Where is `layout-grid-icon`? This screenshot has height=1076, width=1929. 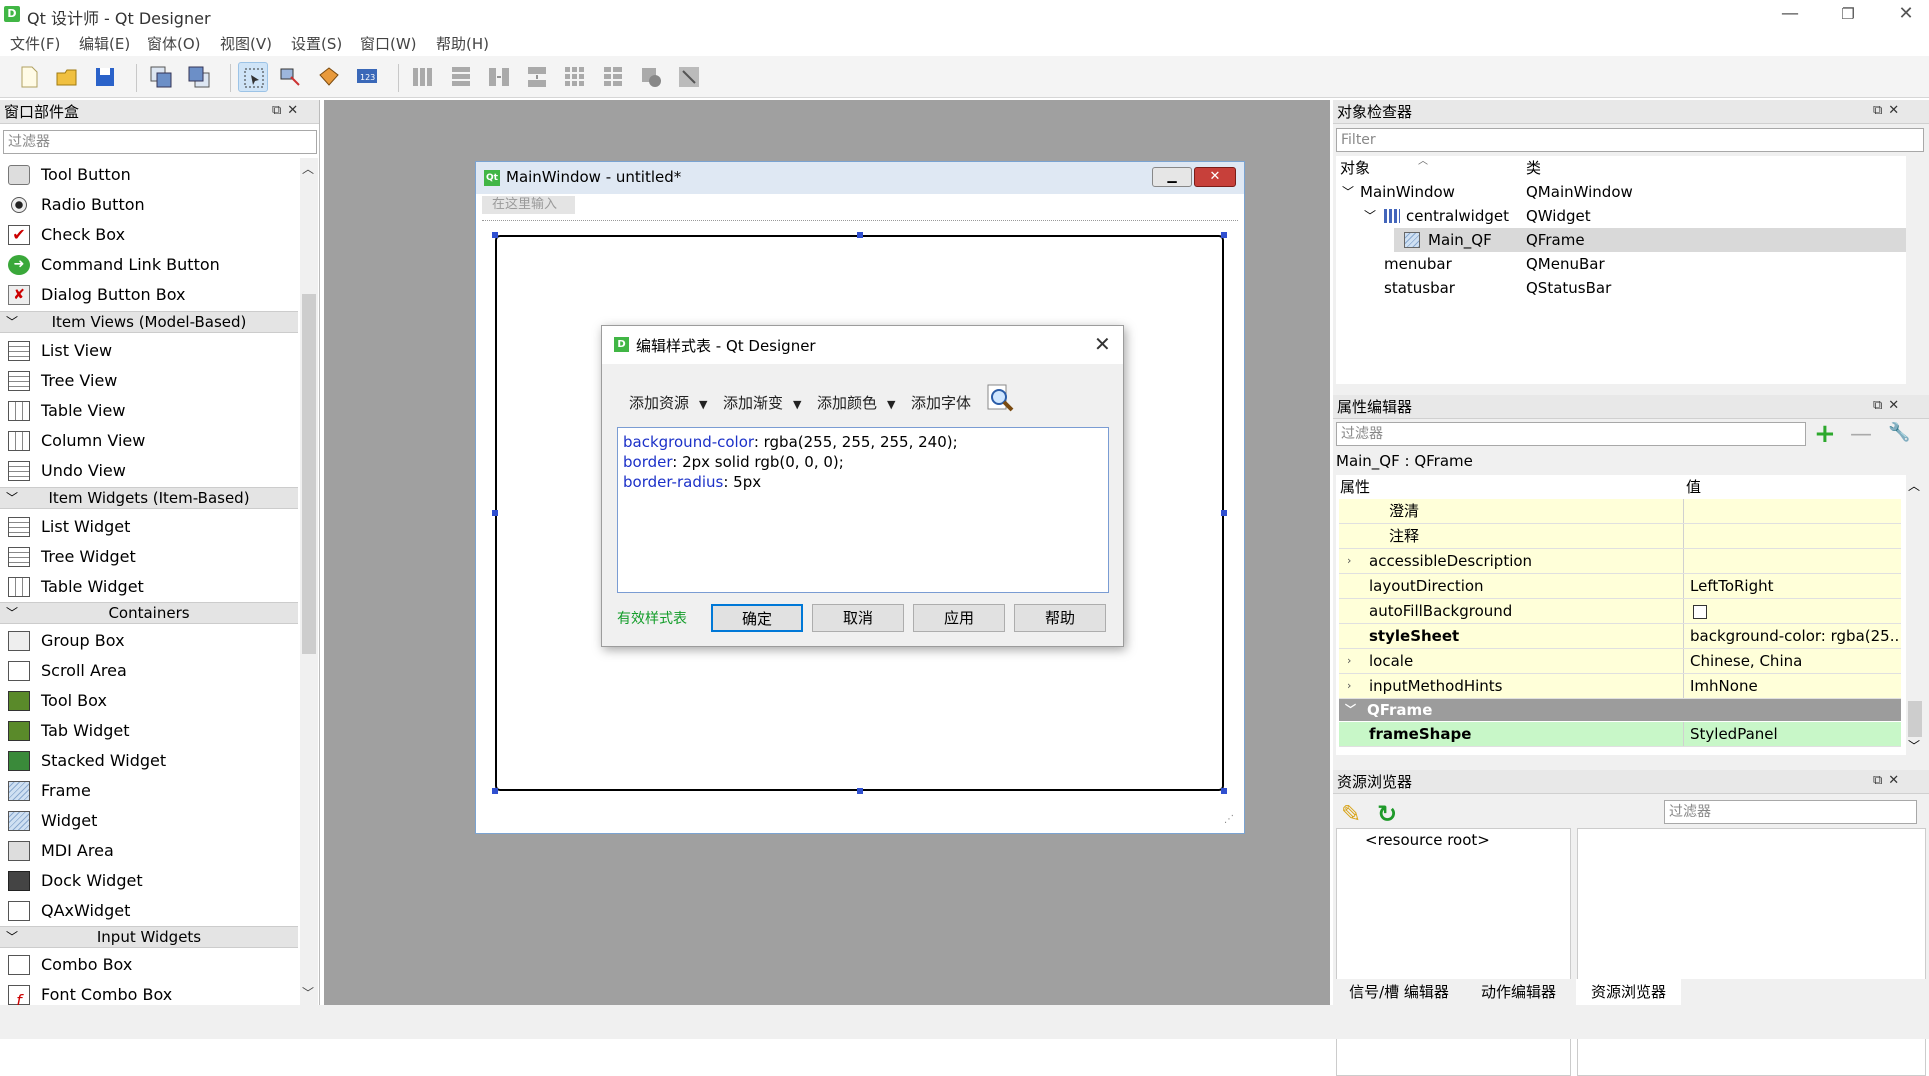 layout-grid-icon is located at coordinates (575, 77).